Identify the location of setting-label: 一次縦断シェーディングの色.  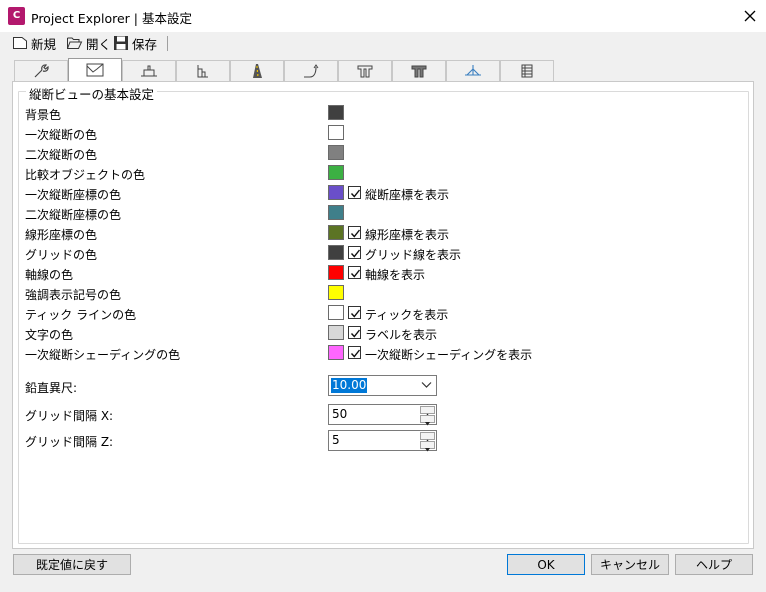
(103, 355).